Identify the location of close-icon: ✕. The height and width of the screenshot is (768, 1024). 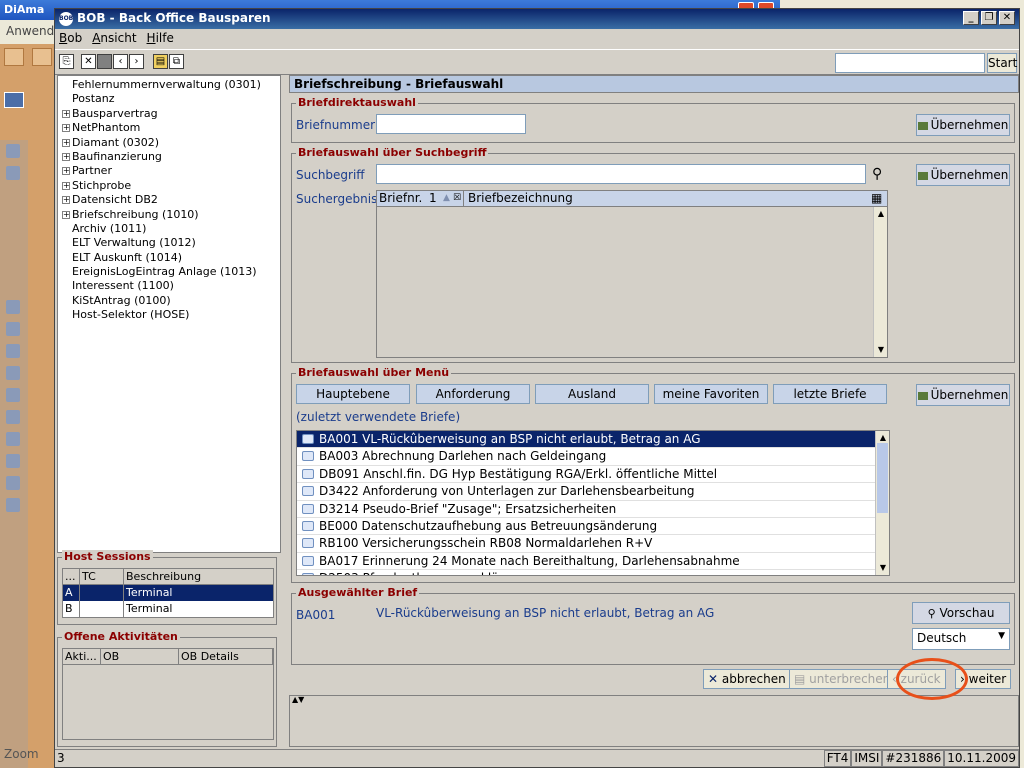
(1007, 18).